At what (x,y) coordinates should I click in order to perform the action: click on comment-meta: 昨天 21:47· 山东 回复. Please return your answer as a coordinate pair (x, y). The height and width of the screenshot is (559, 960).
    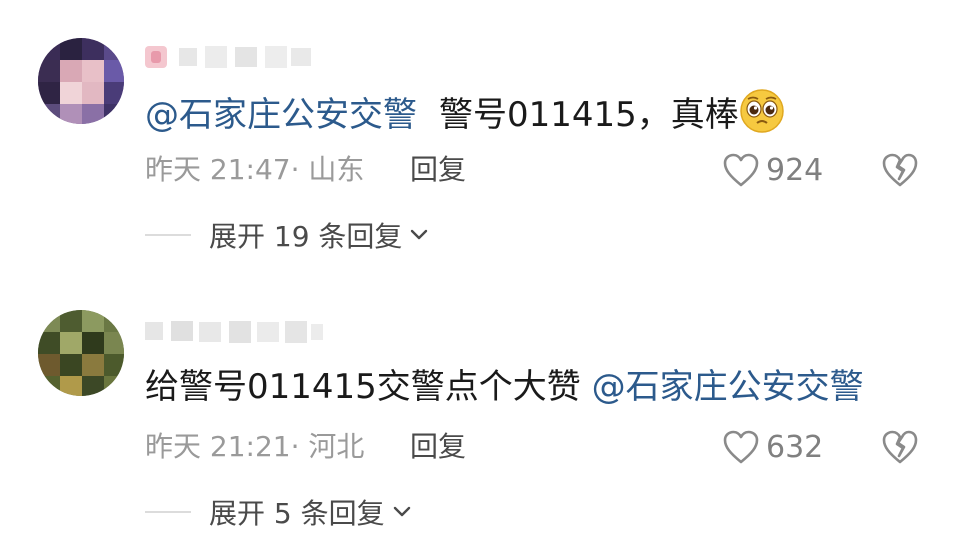
    Looking at the image, I should click on (305, 170).